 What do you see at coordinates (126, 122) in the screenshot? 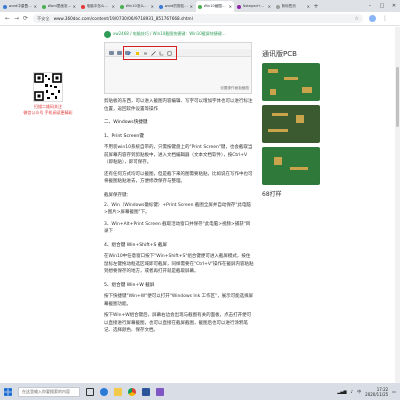
I see `section-heading: 二、Windows快捷键` at bounding box center [126, 122].